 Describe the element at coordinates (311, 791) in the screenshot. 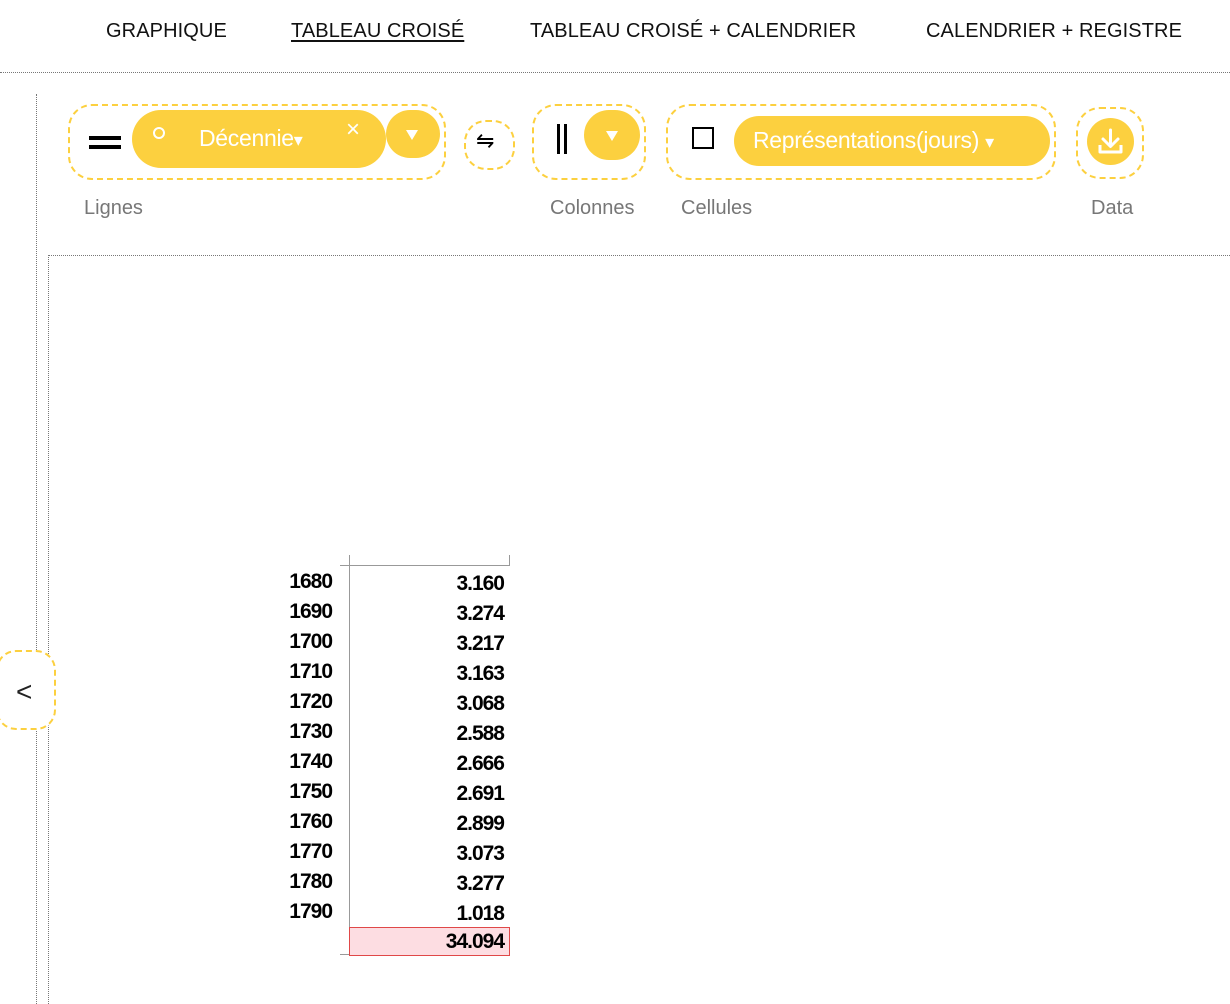

I see `pivot-row-key: 1750` at that location.